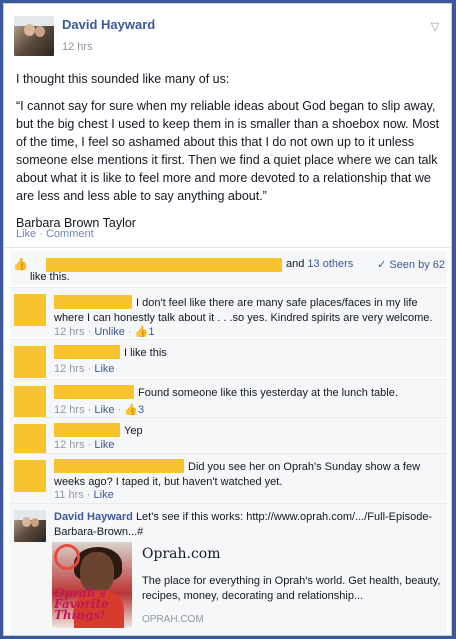 The image size is (456, 639). I want to click on comment-meta: 12 hrs · Unlike · 👍1, so click(104, 332).